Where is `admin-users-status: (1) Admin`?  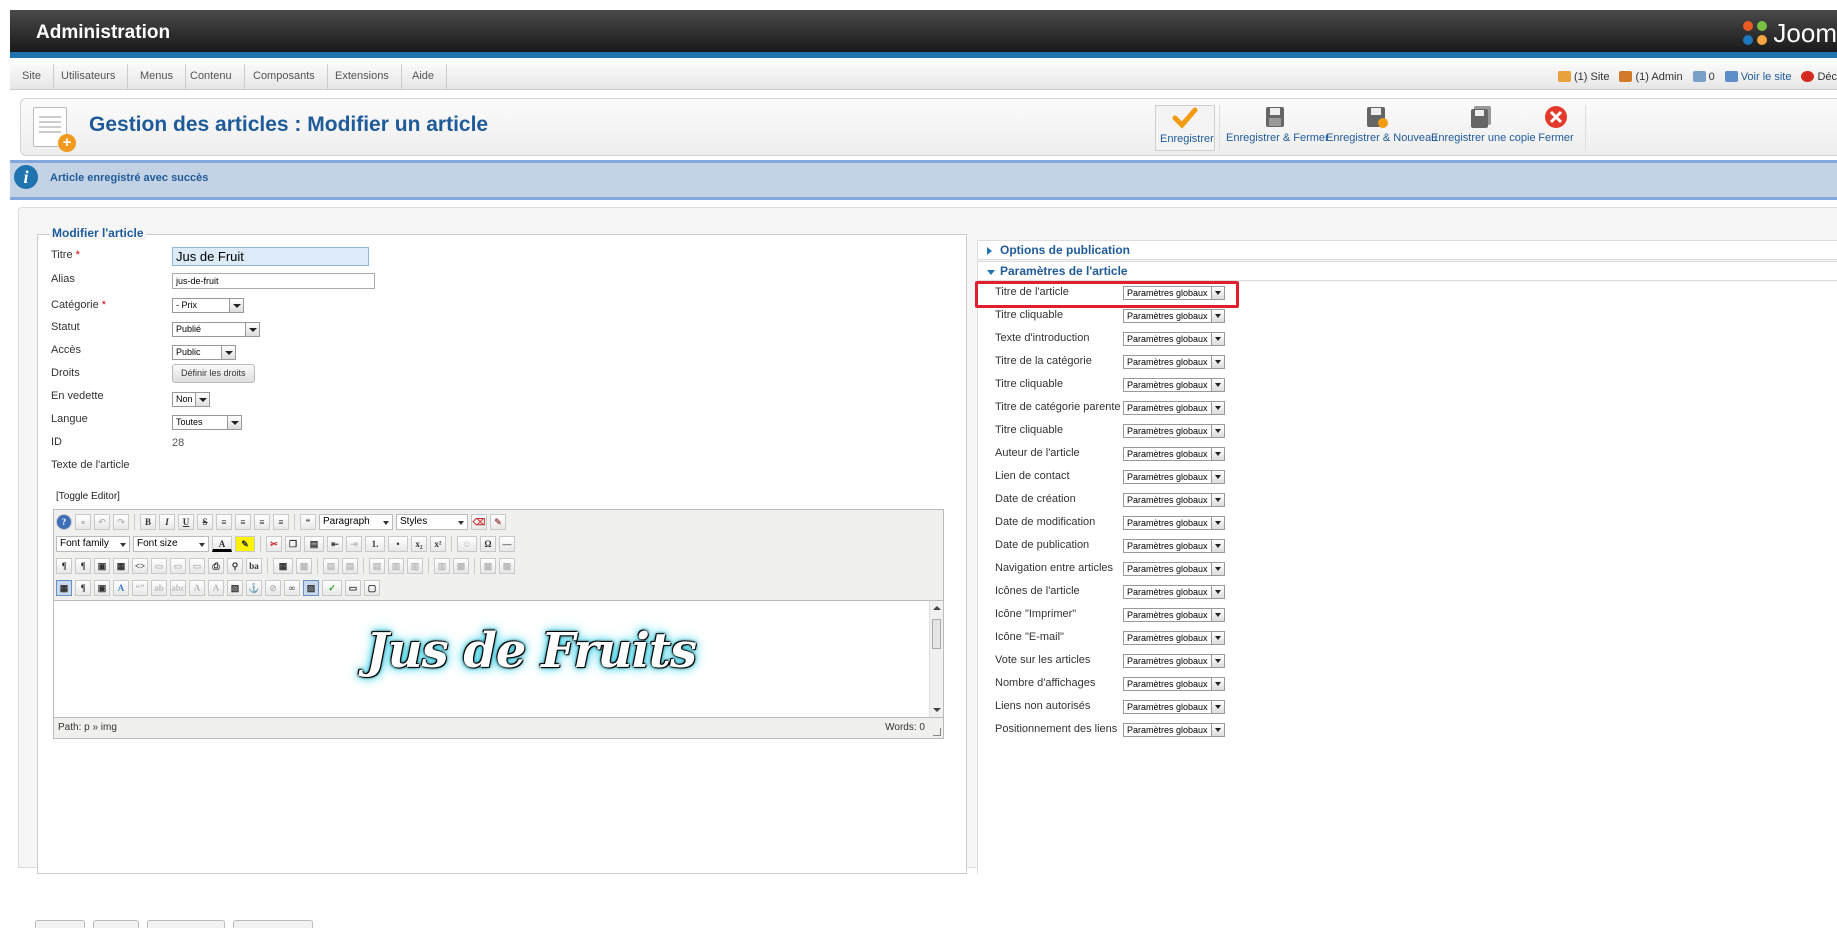 admin-users-status: (1) Admin is located at coordinates (1651, 76).